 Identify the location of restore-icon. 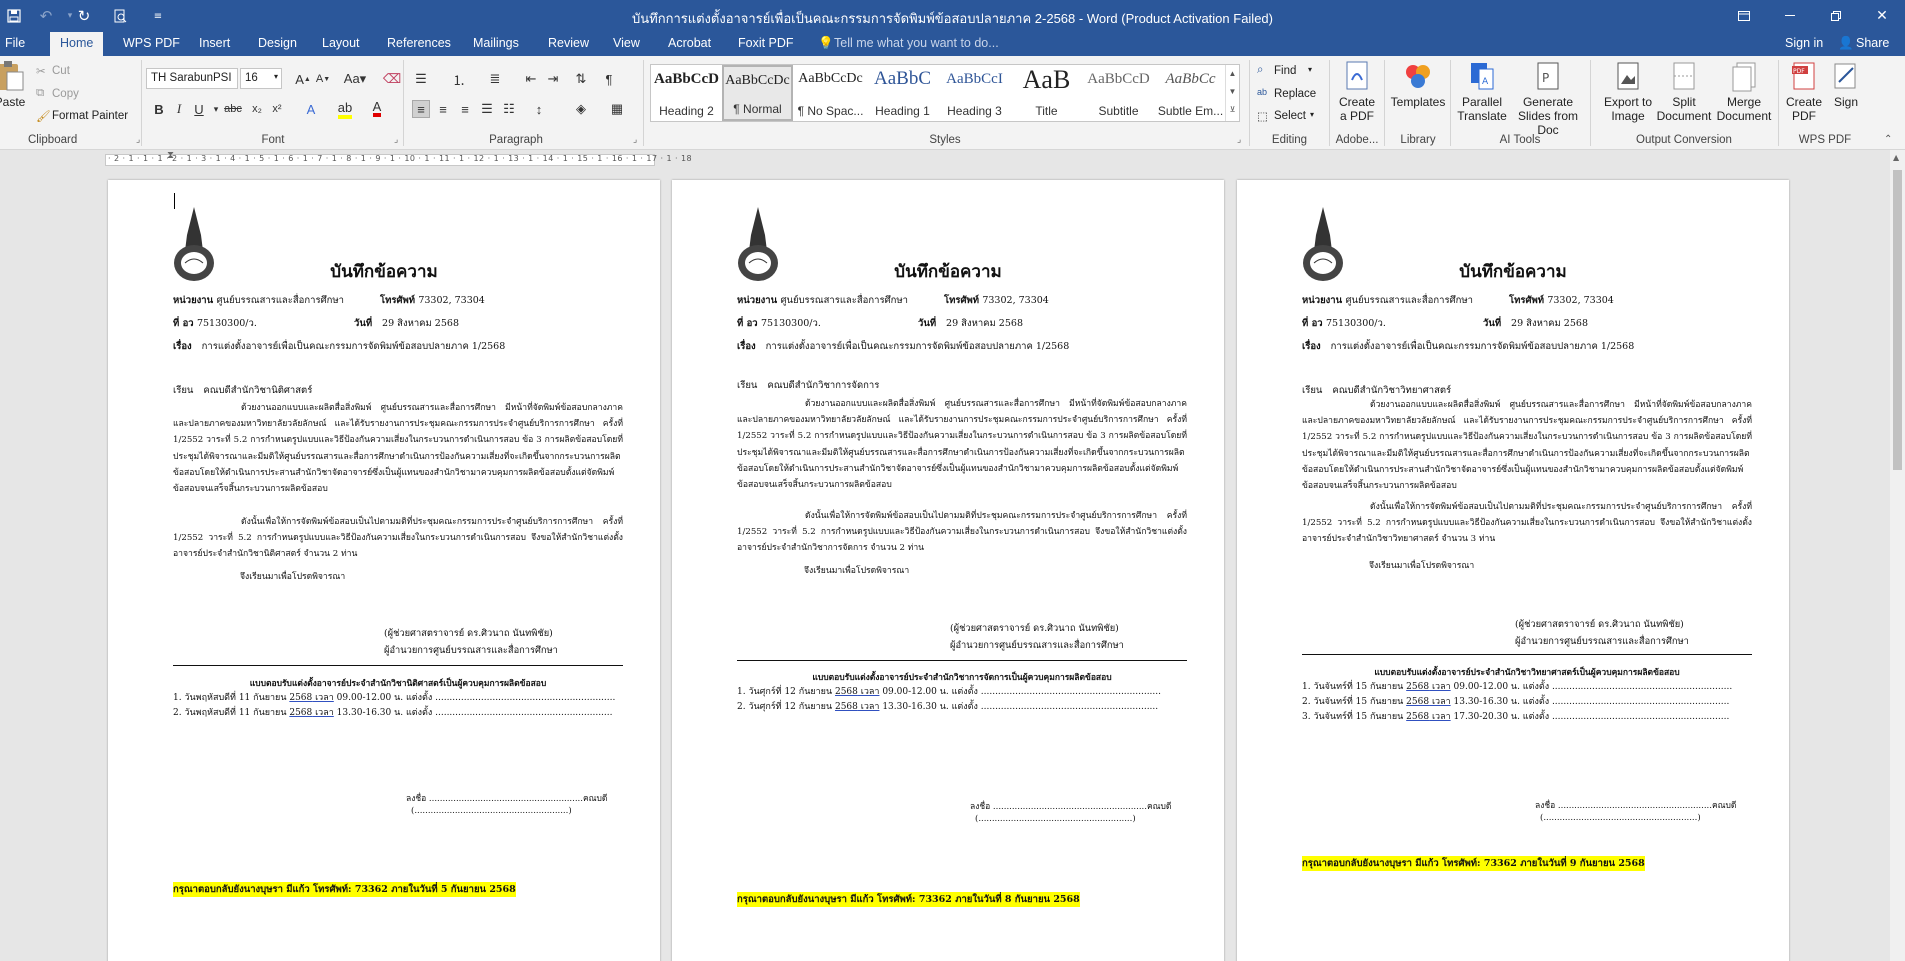
(1836, 16).